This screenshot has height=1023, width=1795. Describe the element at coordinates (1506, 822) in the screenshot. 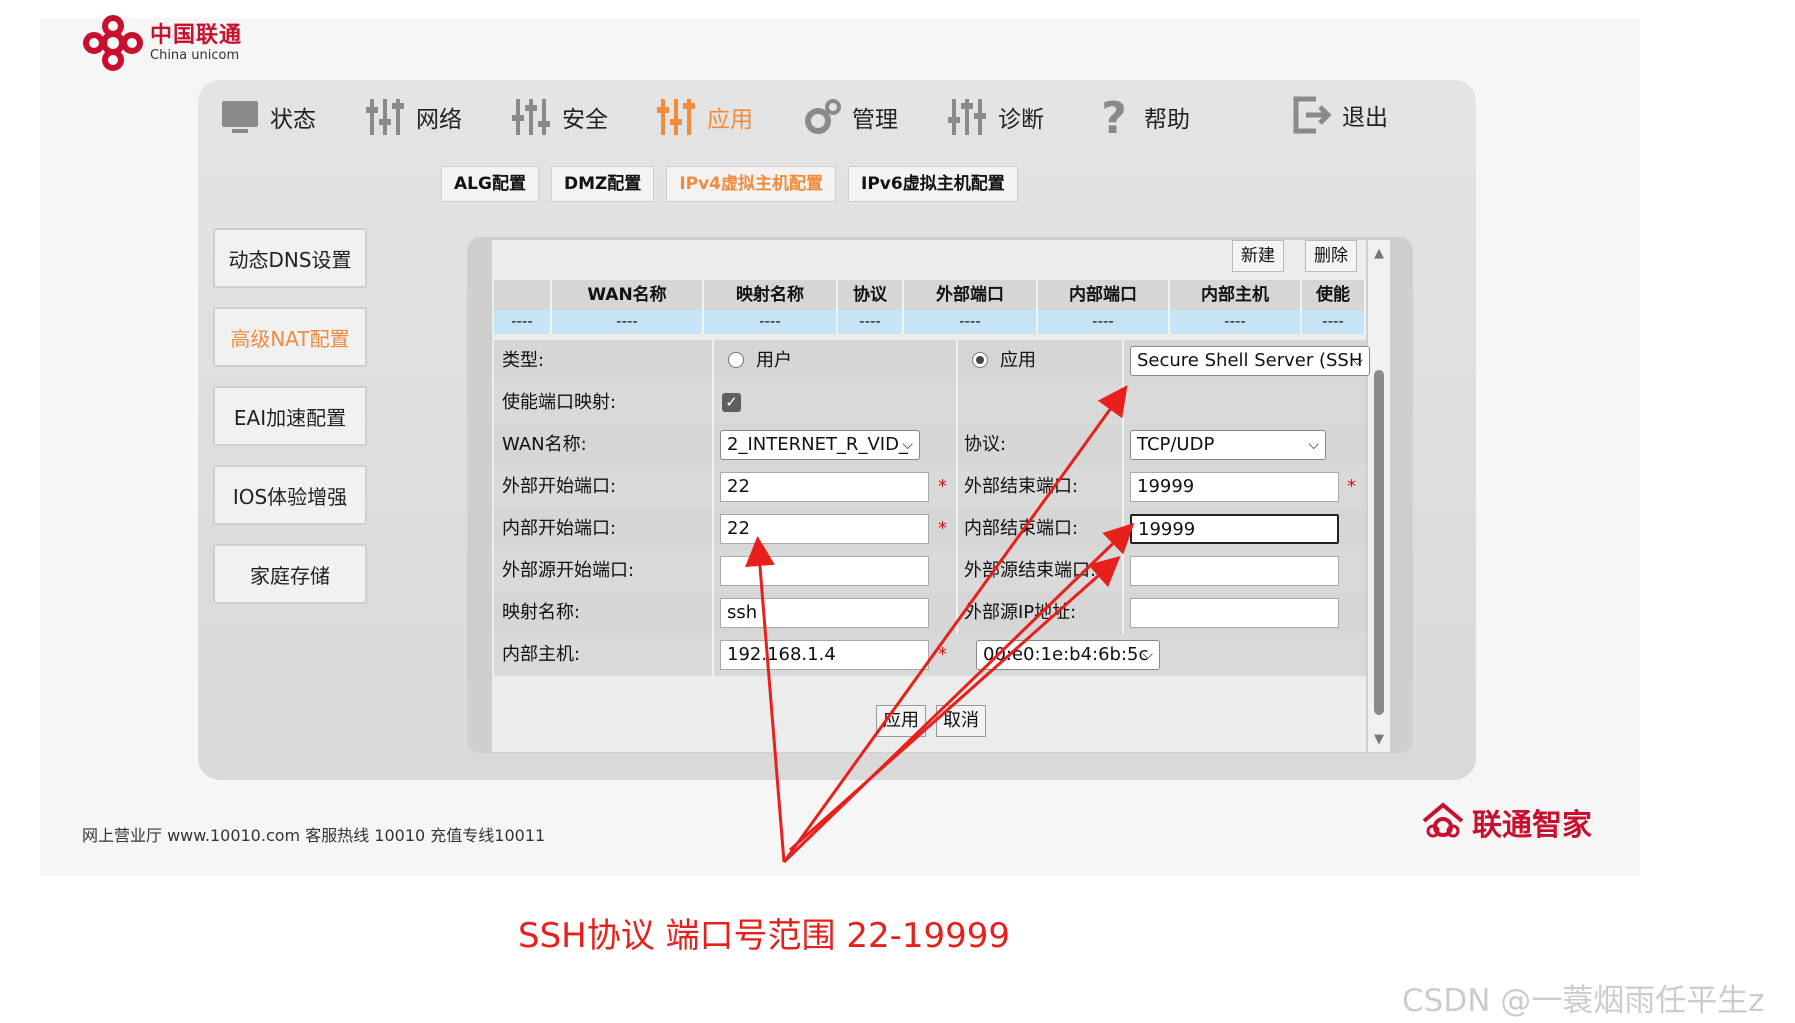

I see `unicom-smart-home-logo: 联通智家` at that location.